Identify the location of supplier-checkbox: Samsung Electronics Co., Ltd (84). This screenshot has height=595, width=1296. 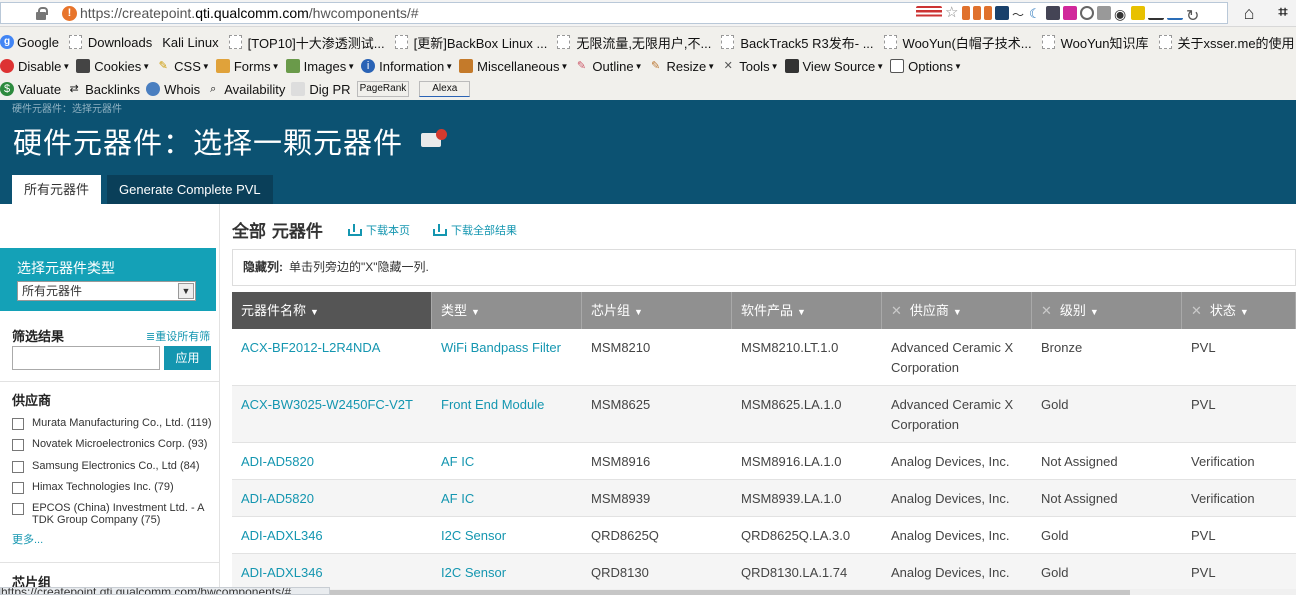
(112, 466).